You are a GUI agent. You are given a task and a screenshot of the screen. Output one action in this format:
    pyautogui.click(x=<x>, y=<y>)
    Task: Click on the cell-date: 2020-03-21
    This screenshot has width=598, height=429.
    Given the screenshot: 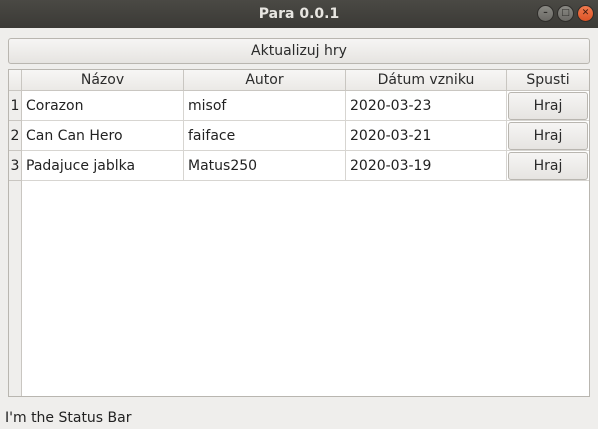 What is the action you would take?
    pyautogui.click(x=426, y=136)
    